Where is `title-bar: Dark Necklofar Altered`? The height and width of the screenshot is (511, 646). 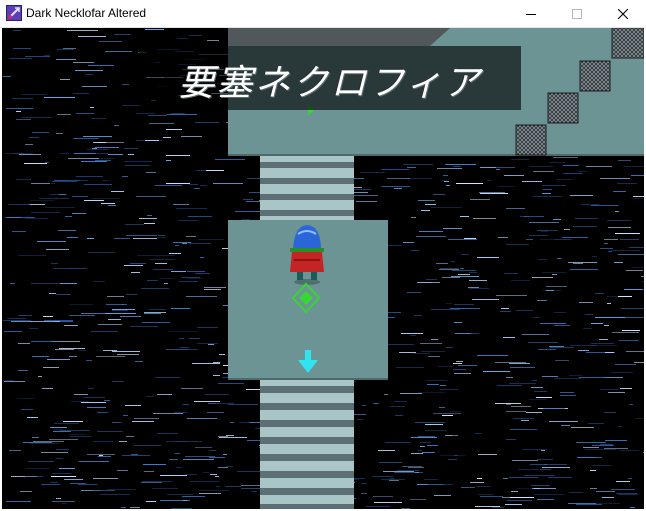
title-bar: Dark Necklofar Altered is located at coordinates (323, 14).